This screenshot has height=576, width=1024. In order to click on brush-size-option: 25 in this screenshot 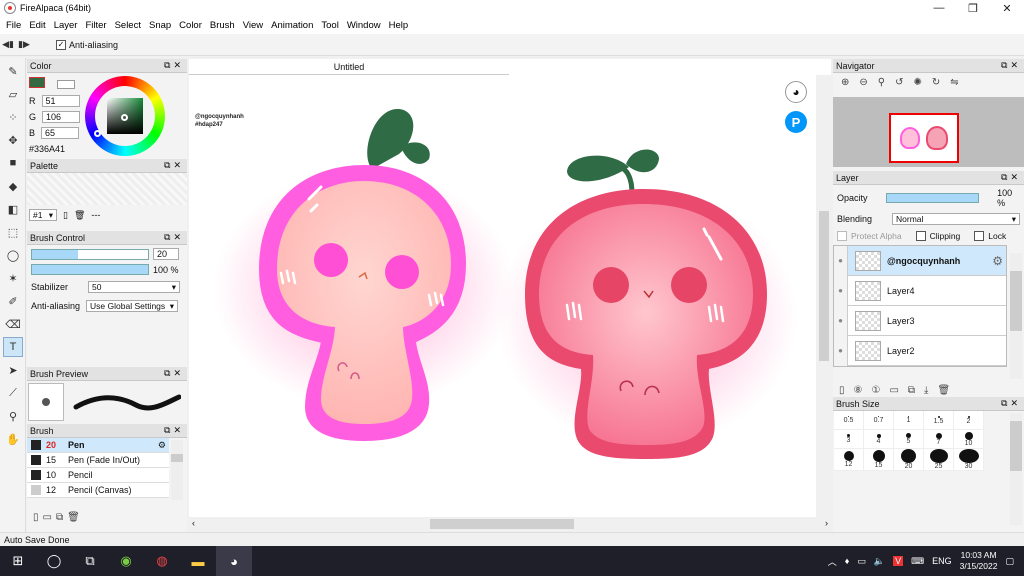, I will do `click(939, 460)`.